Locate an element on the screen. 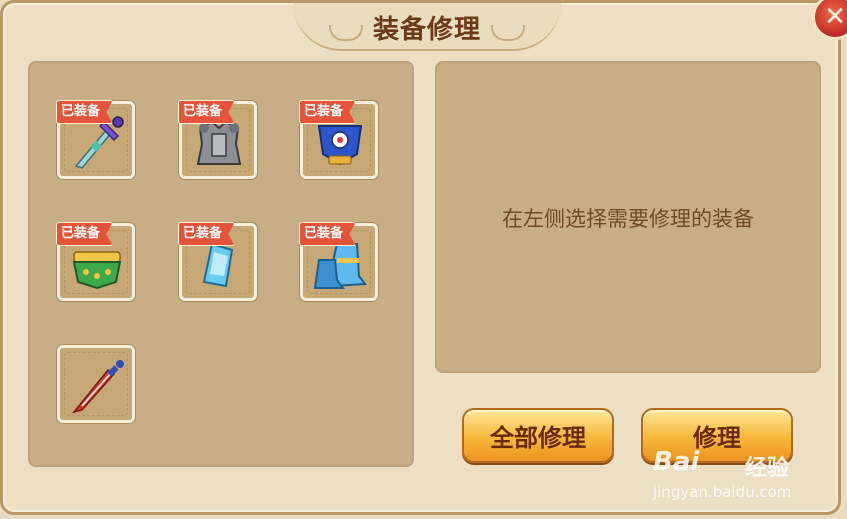 This screenshot has height=519, width=847. title-plate: 装备修理 is located at coordinates (427, 27).